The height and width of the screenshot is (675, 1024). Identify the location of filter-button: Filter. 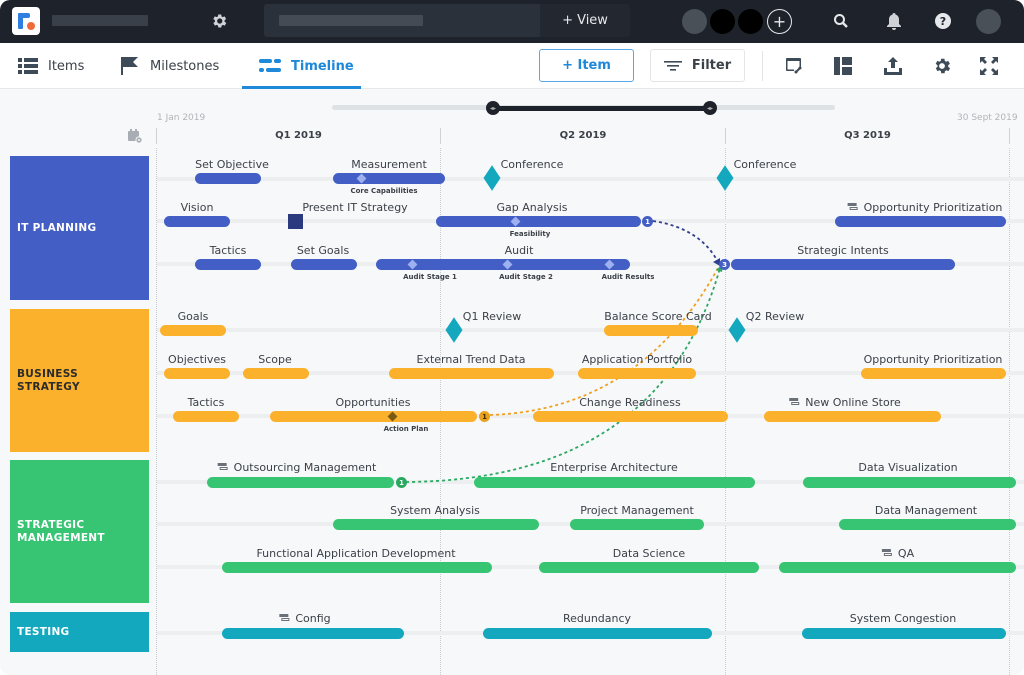
(697, 65).